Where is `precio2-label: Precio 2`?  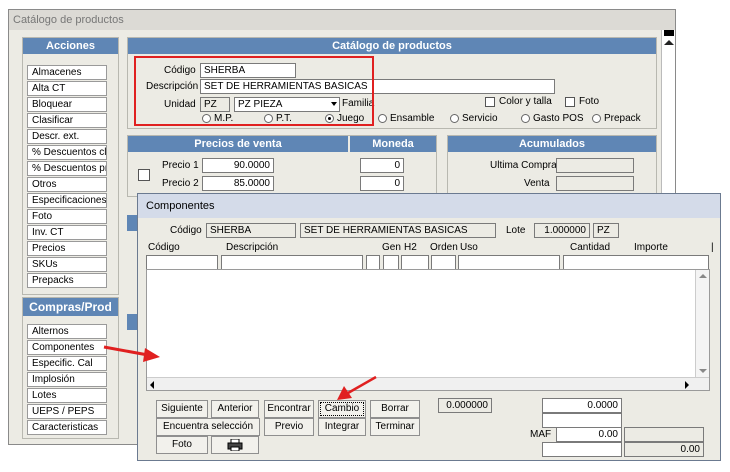 precio2-label: Precio 2 is located at coordinates (180, 183).